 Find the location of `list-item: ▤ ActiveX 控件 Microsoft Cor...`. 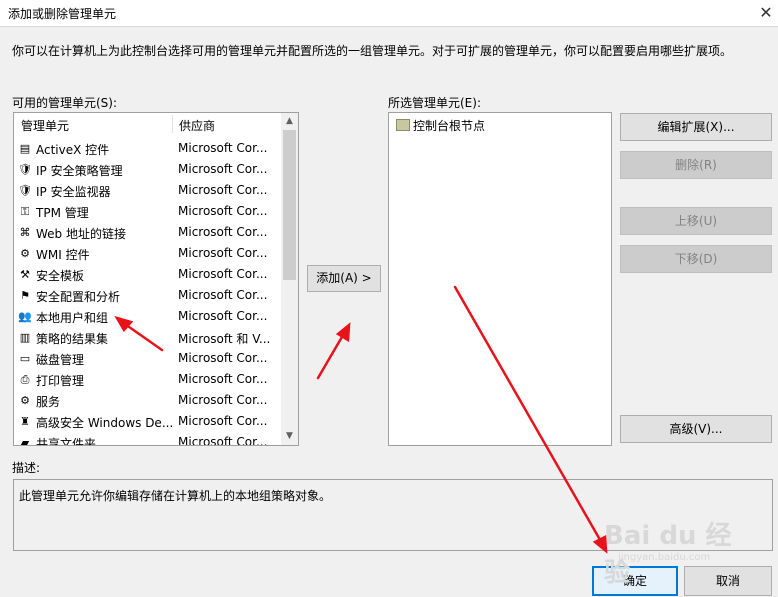

list-item: ▤ ActiveX 控件 Microsoft Cor... is located at coordinates (148, 149).